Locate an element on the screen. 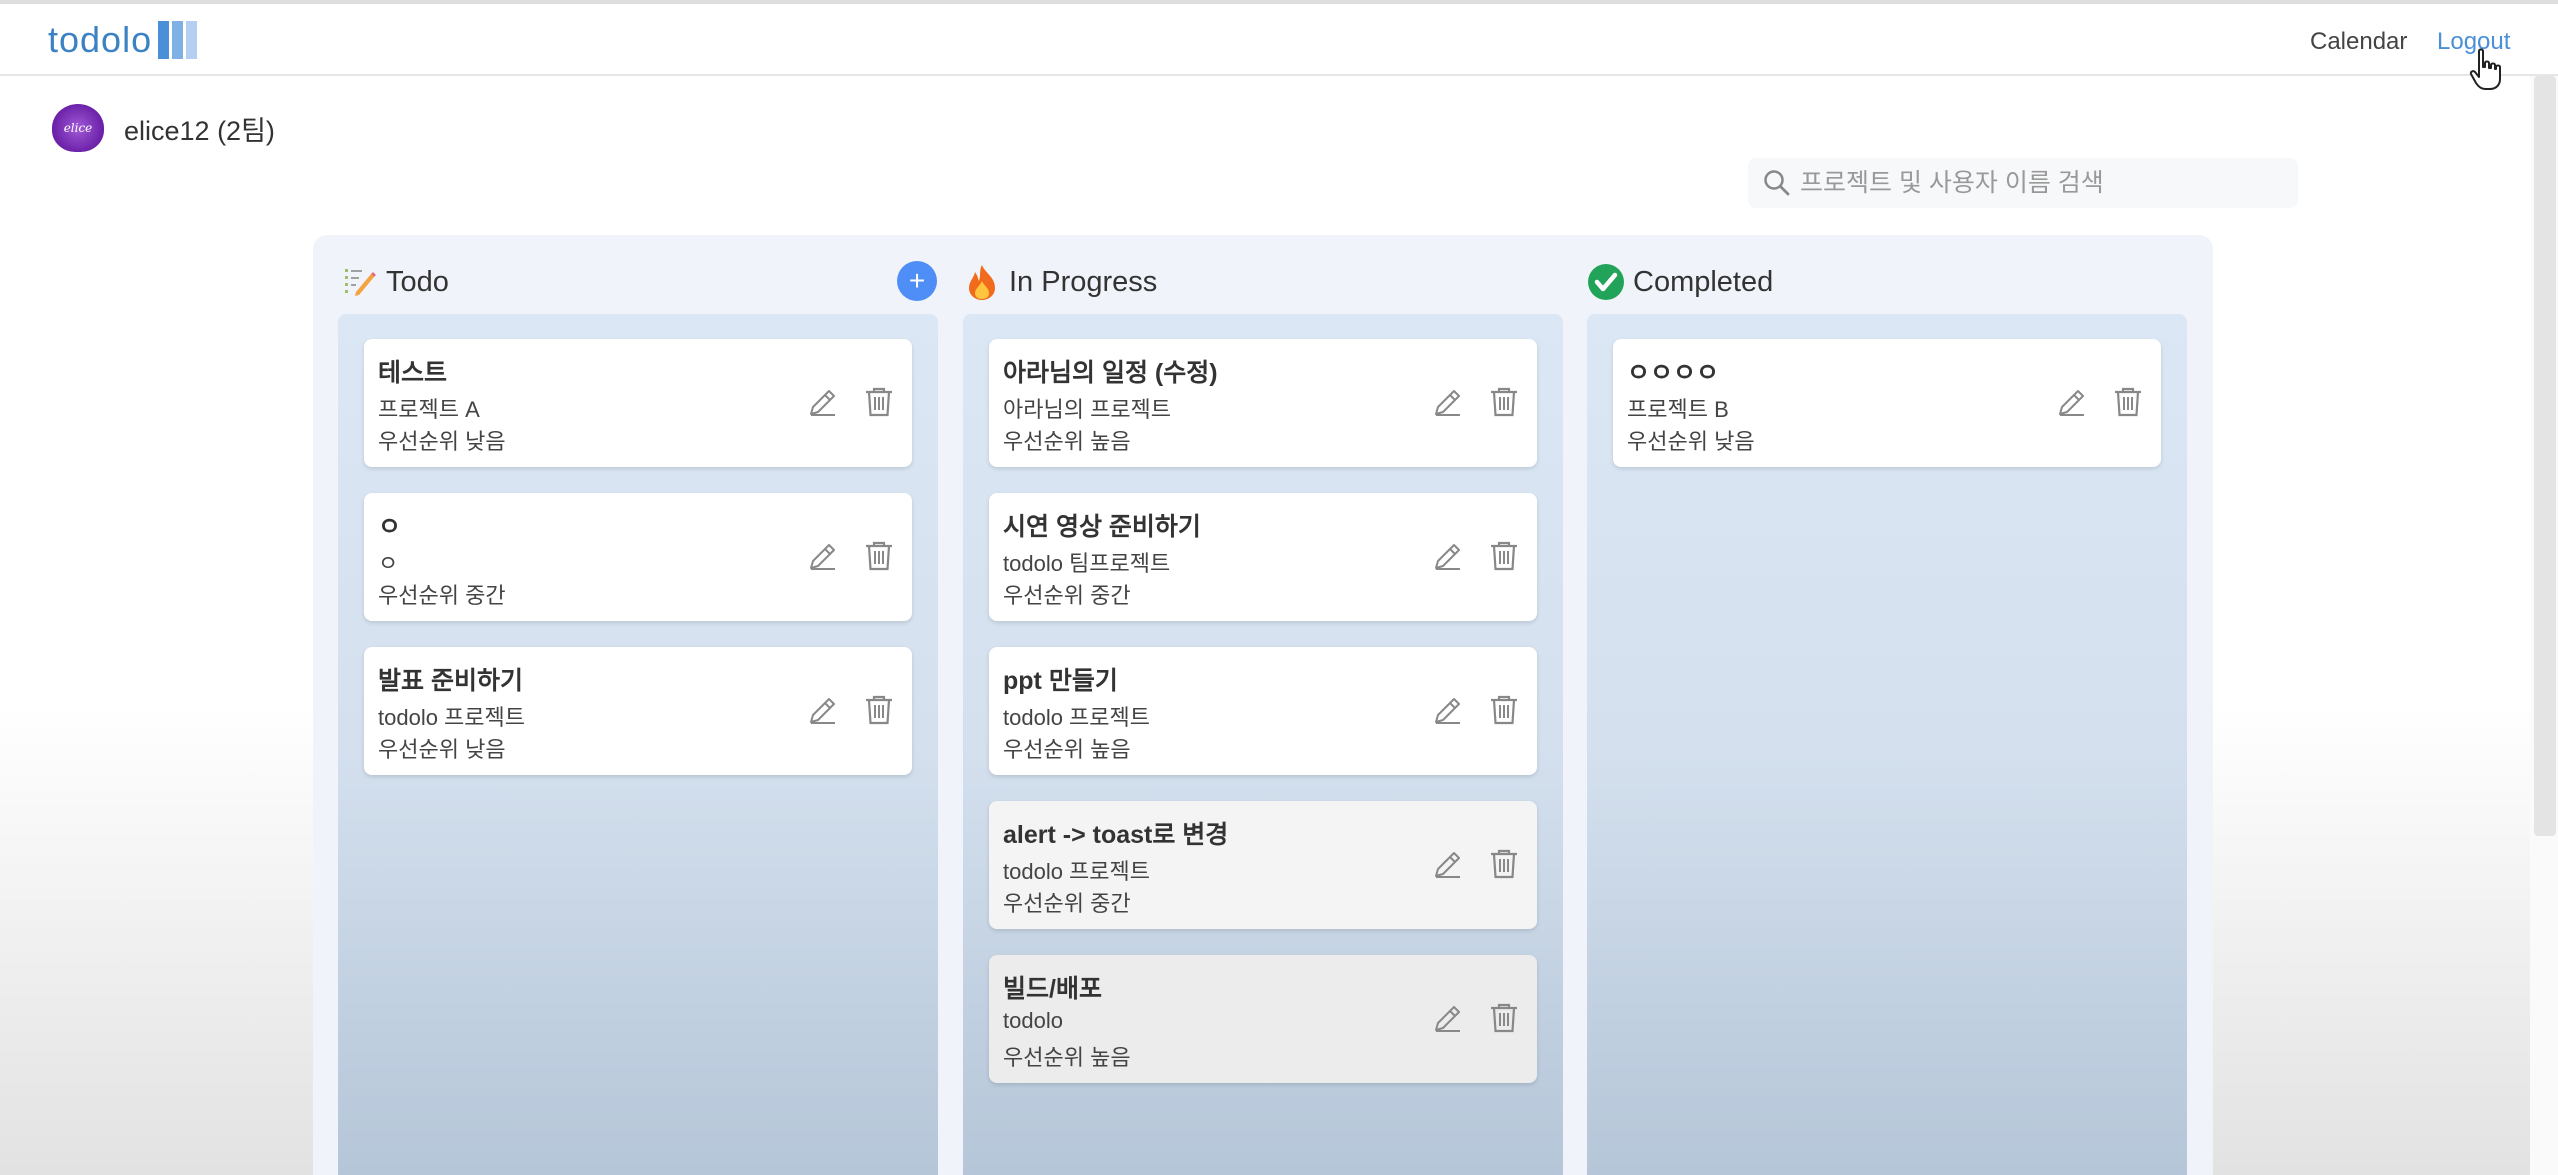 This screenshot has width=2558, height=1175. task-project: 프로젝트 B is located at coordinates (1678, 409).